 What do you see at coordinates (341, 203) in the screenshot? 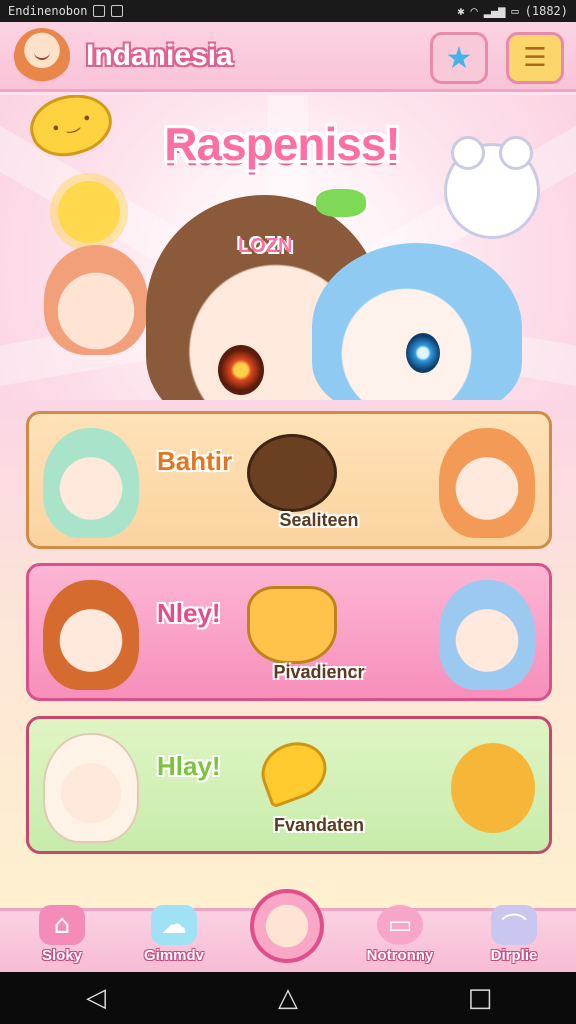
I see `bow-icon` at bounding box center [341, 203].